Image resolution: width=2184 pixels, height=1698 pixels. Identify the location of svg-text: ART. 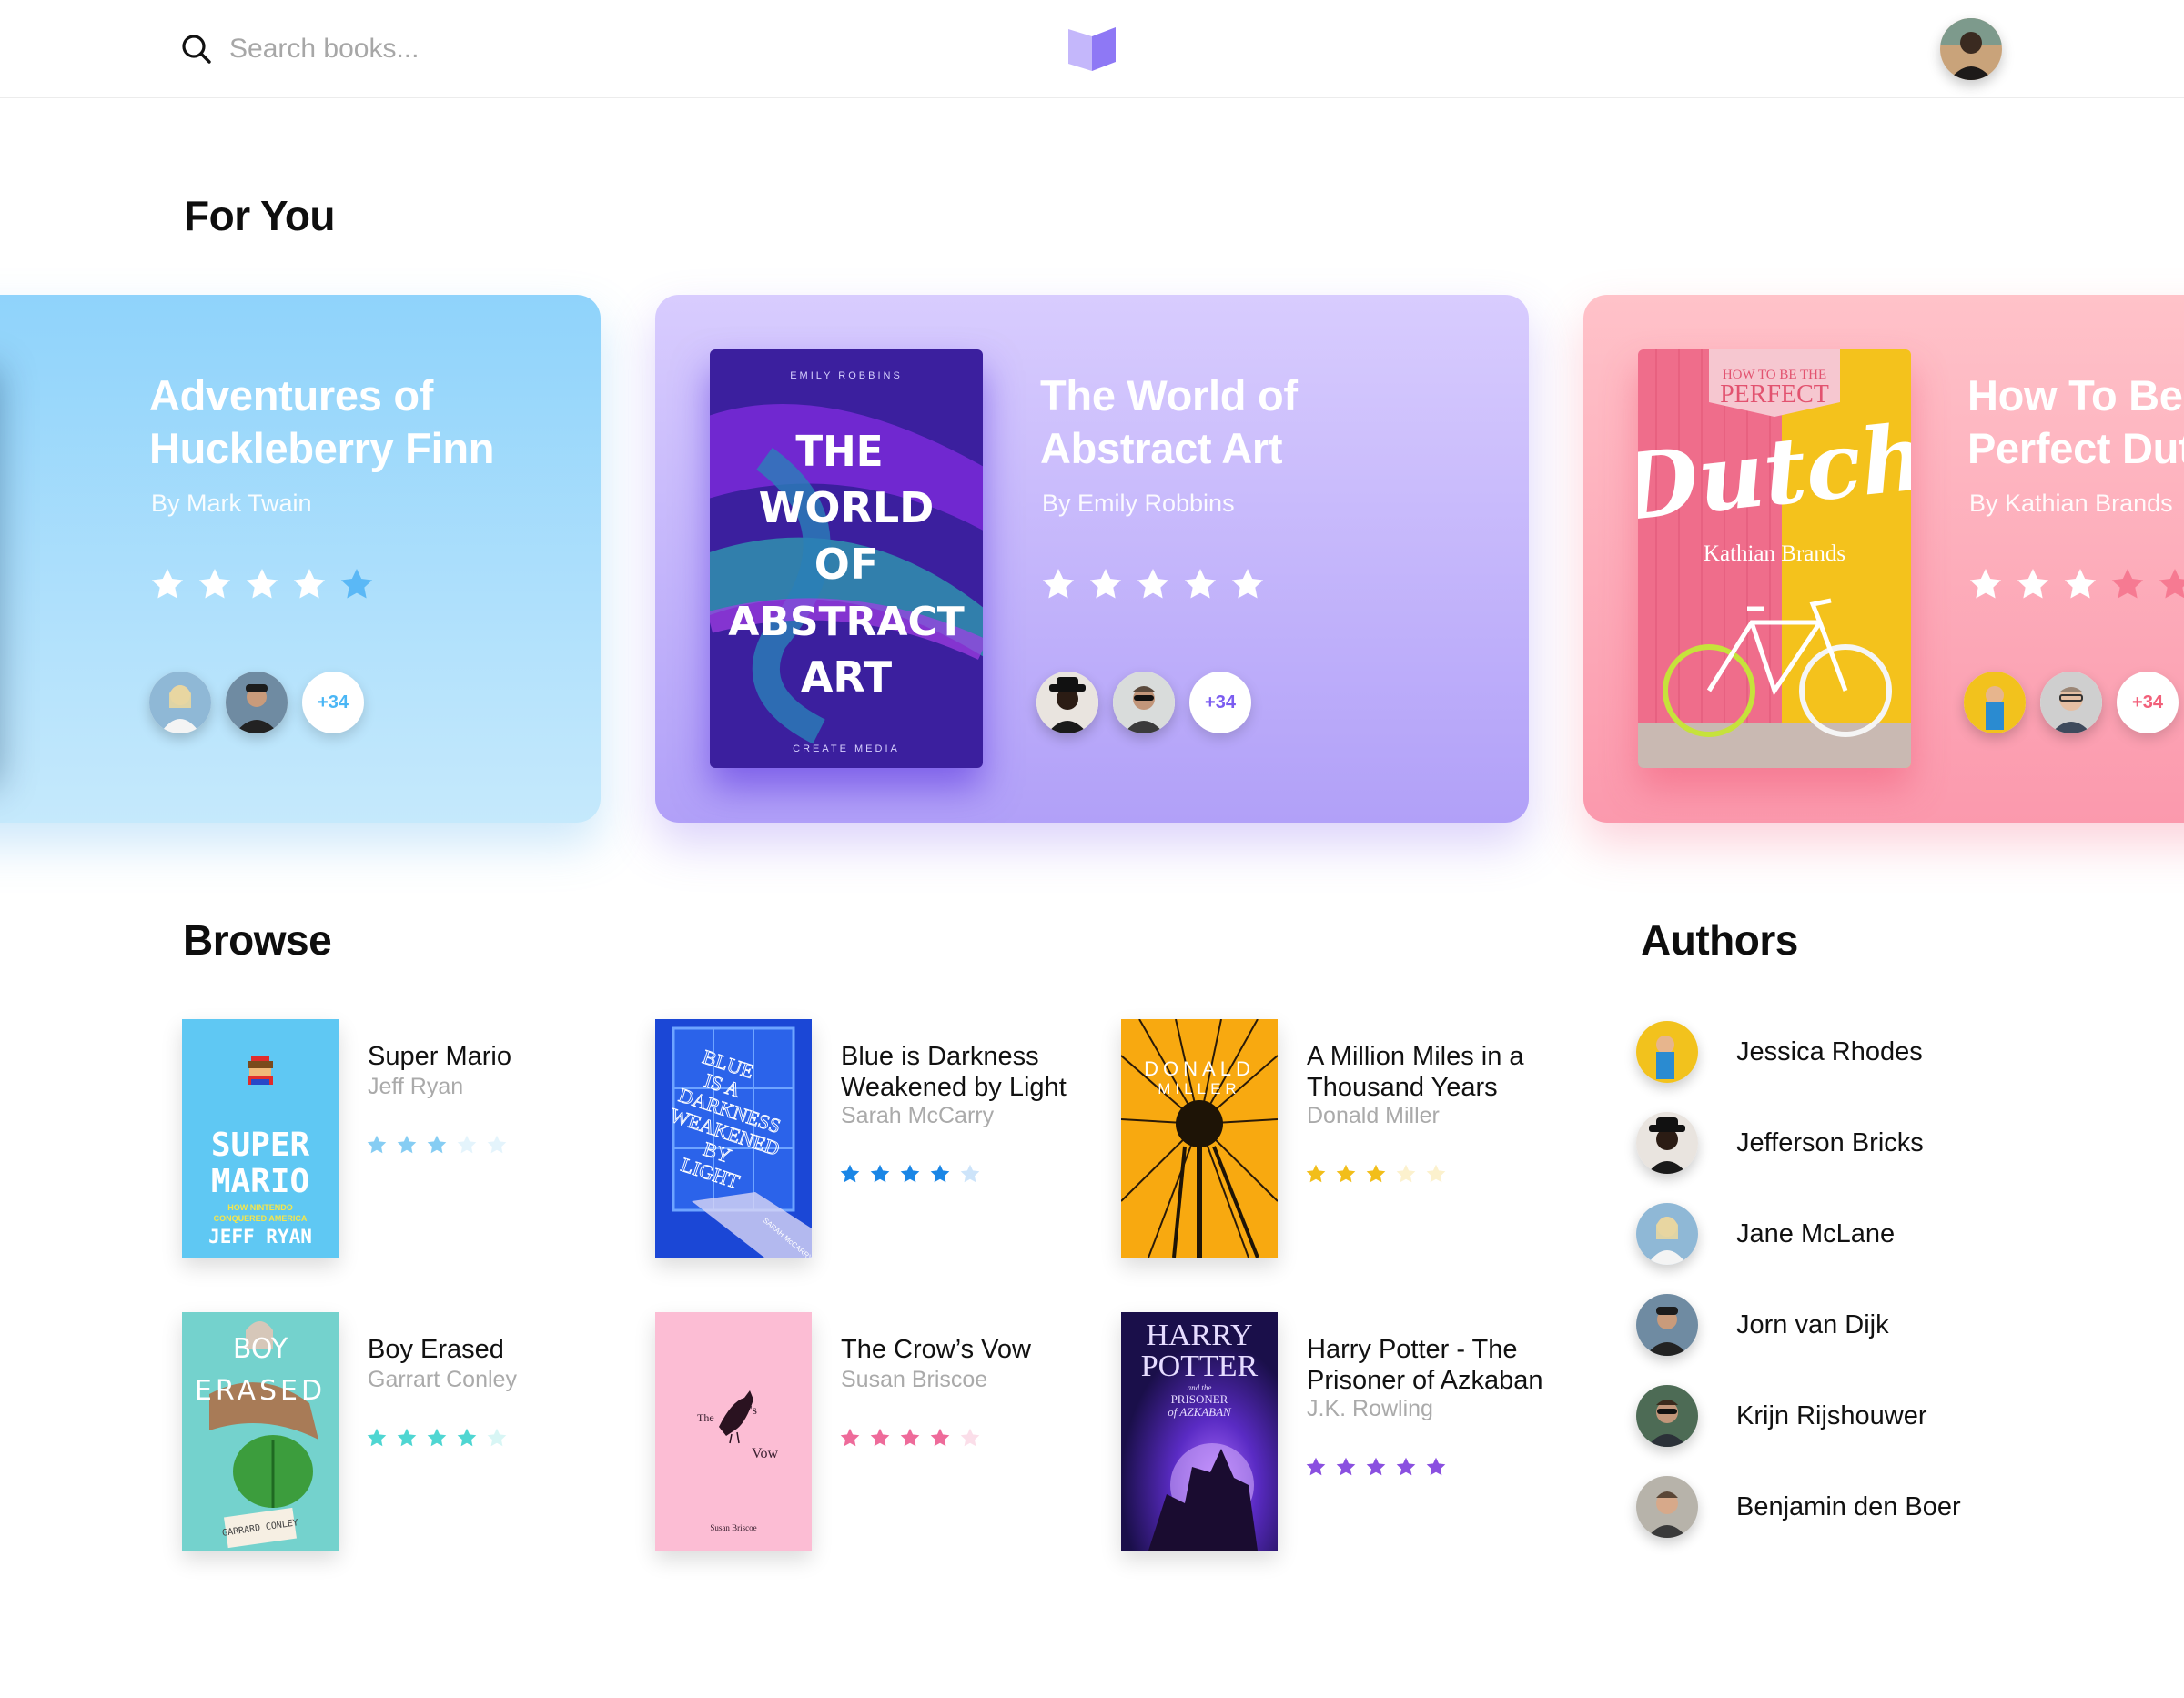
(847, 677).